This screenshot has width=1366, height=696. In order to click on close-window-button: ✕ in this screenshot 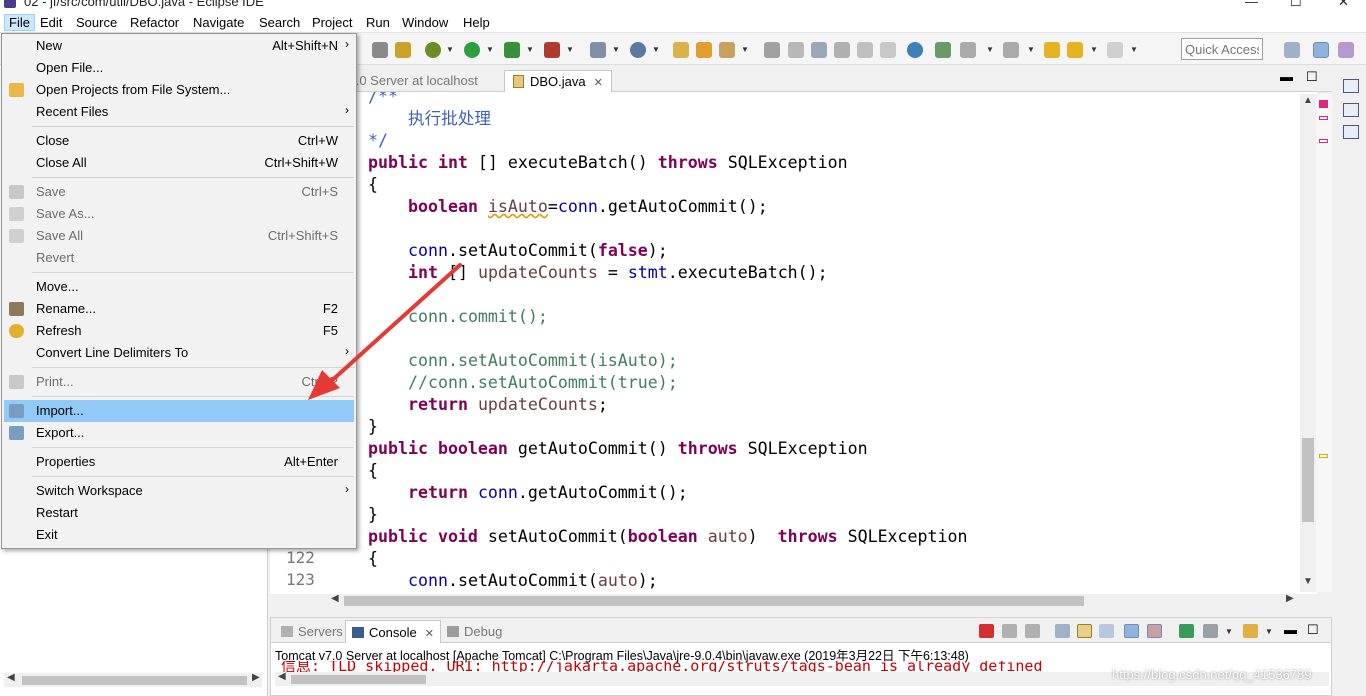, I will do `click(1343, 5)`.